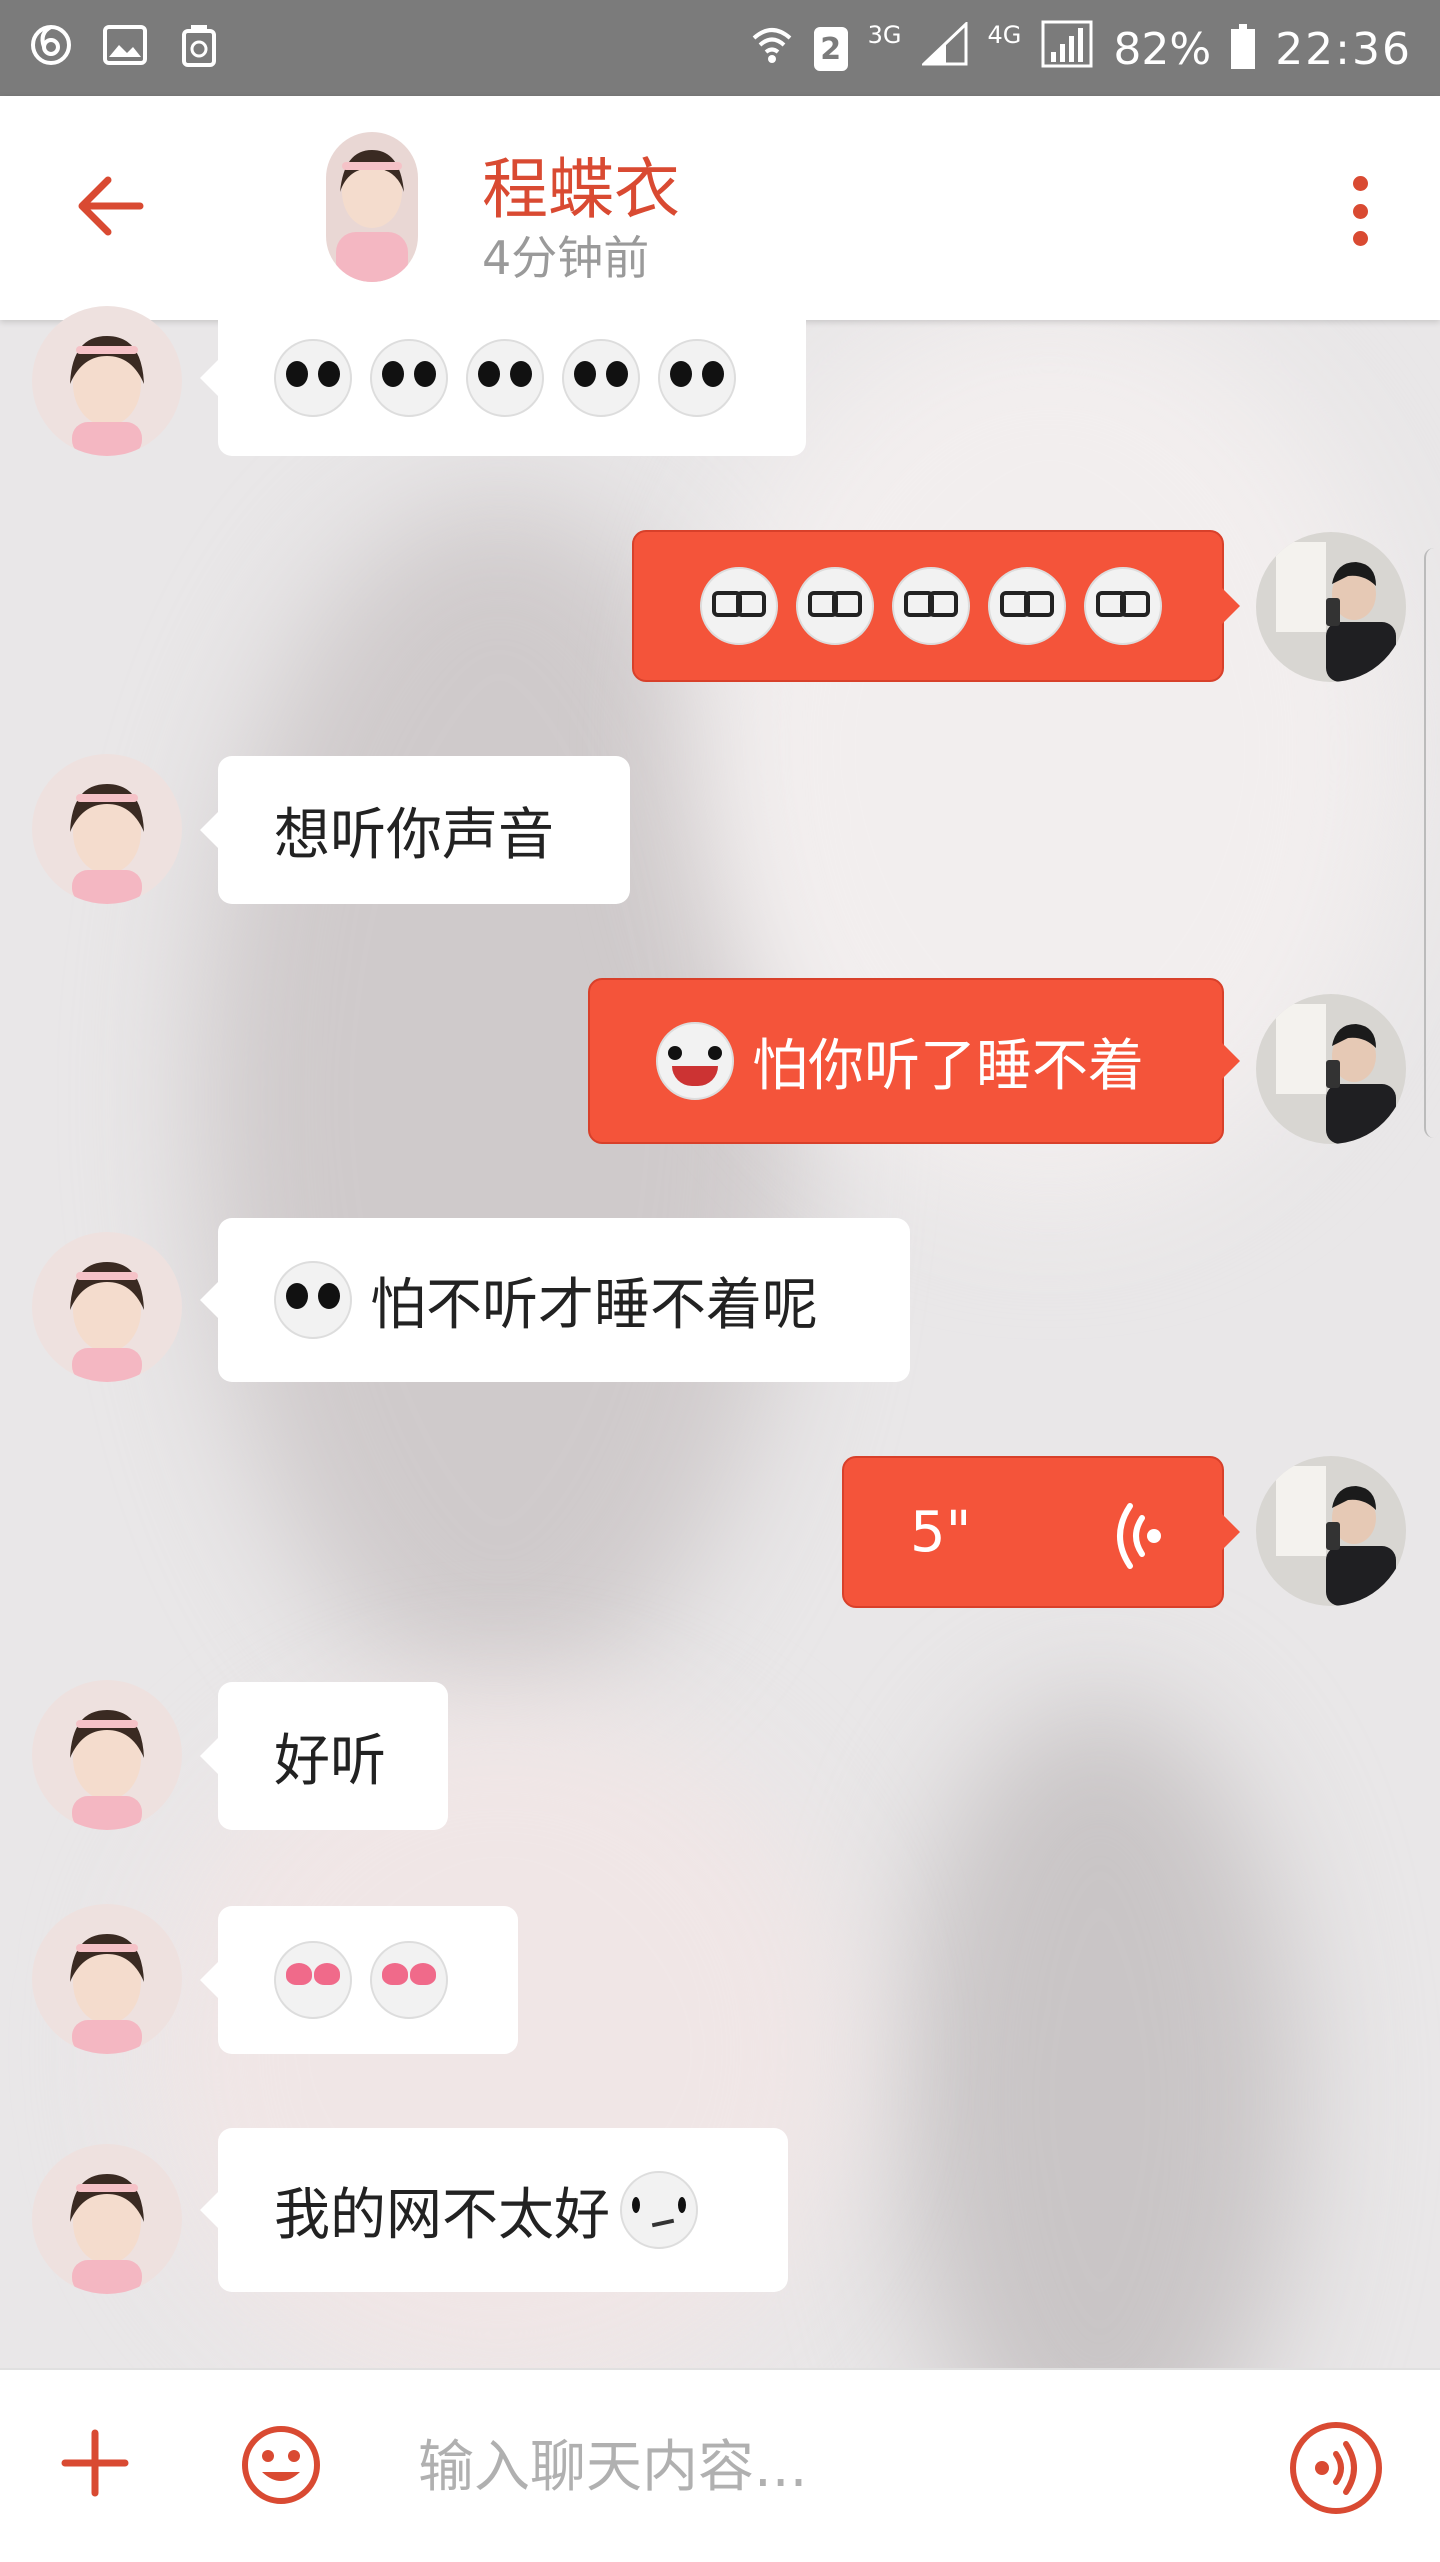  What do you see at coordinates (1137, 1536) in the screenshot?
I see `voice-wave-icon` at bounding box center [1137, 1536].